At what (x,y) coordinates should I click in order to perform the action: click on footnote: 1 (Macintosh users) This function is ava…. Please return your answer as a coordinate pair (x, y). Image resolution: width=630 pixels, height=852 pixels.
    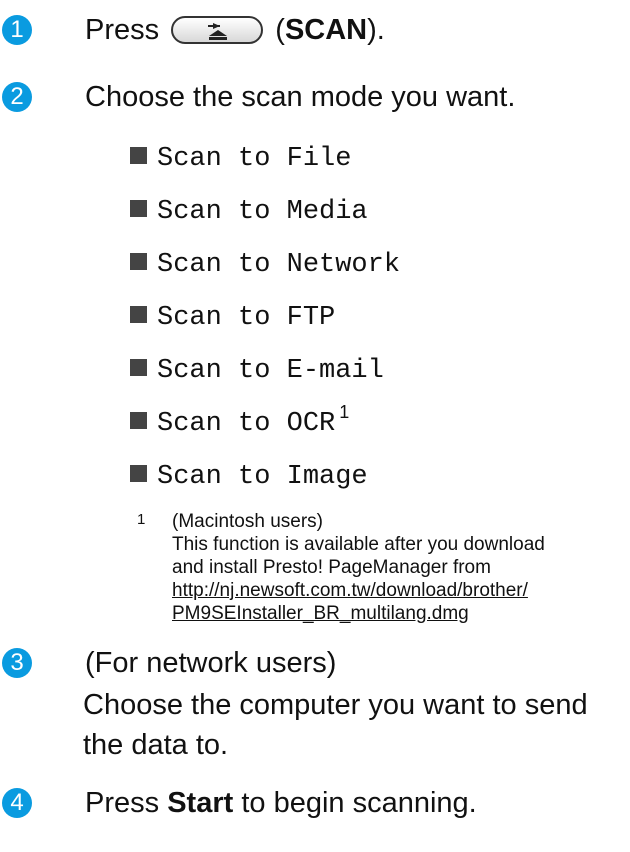
    Looking at the image, I should click on (372, 567).